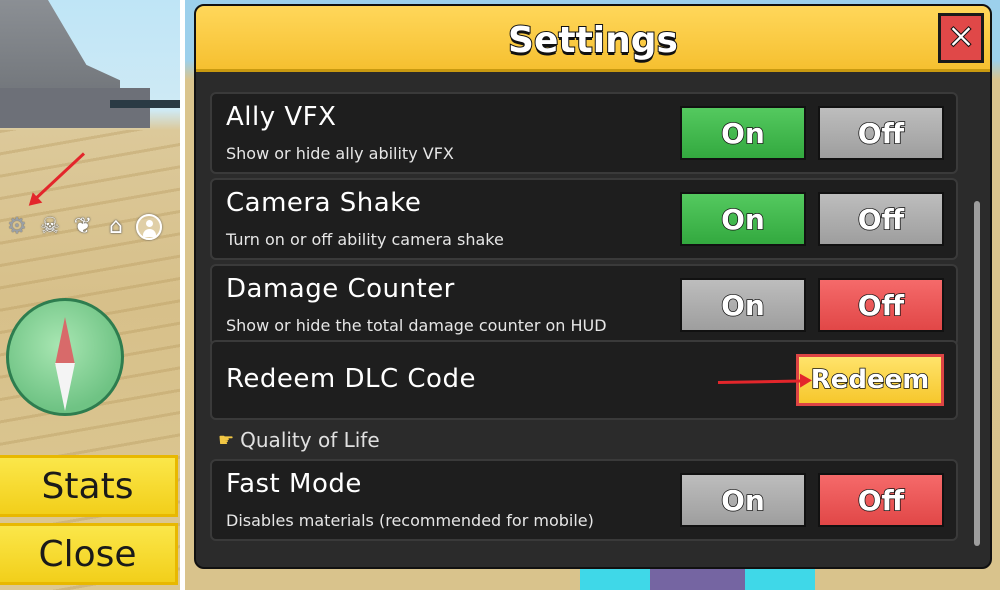 This screenshot has height=590, width=1000. Describe the element at coordinates (17, 227) in the screenshot. I see `gear-icon: ⚙` at that location.